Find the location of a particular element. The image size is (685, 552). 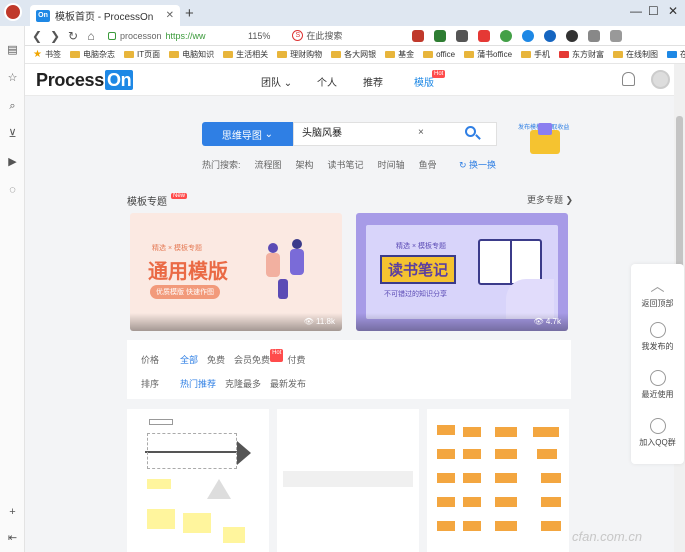

hot-search-term: 读书笔记 is located at coordinates (346, 164).